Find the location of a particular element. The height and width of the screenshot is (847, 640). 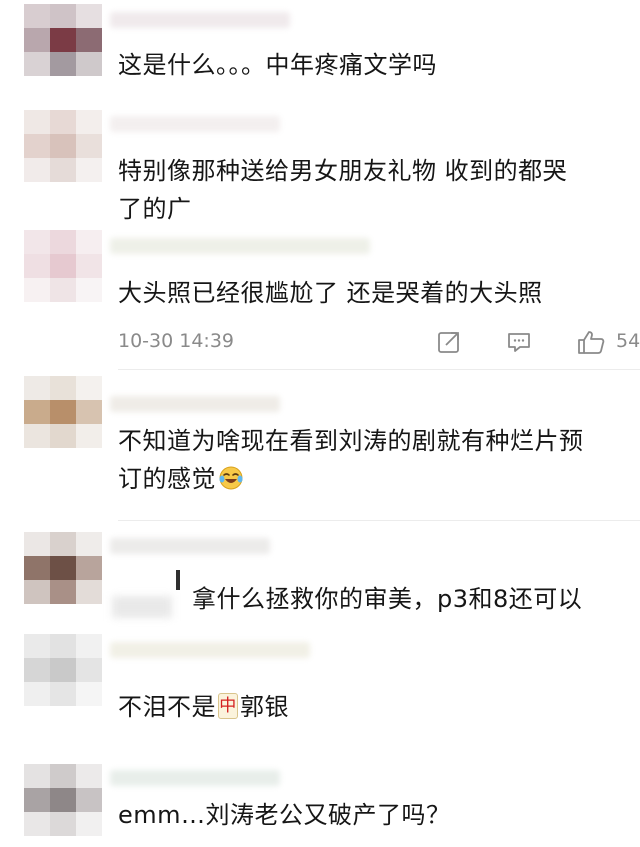

comment-text: 这是什么。。。中年疼痛文学吗 is located at coordinates (277, 65).